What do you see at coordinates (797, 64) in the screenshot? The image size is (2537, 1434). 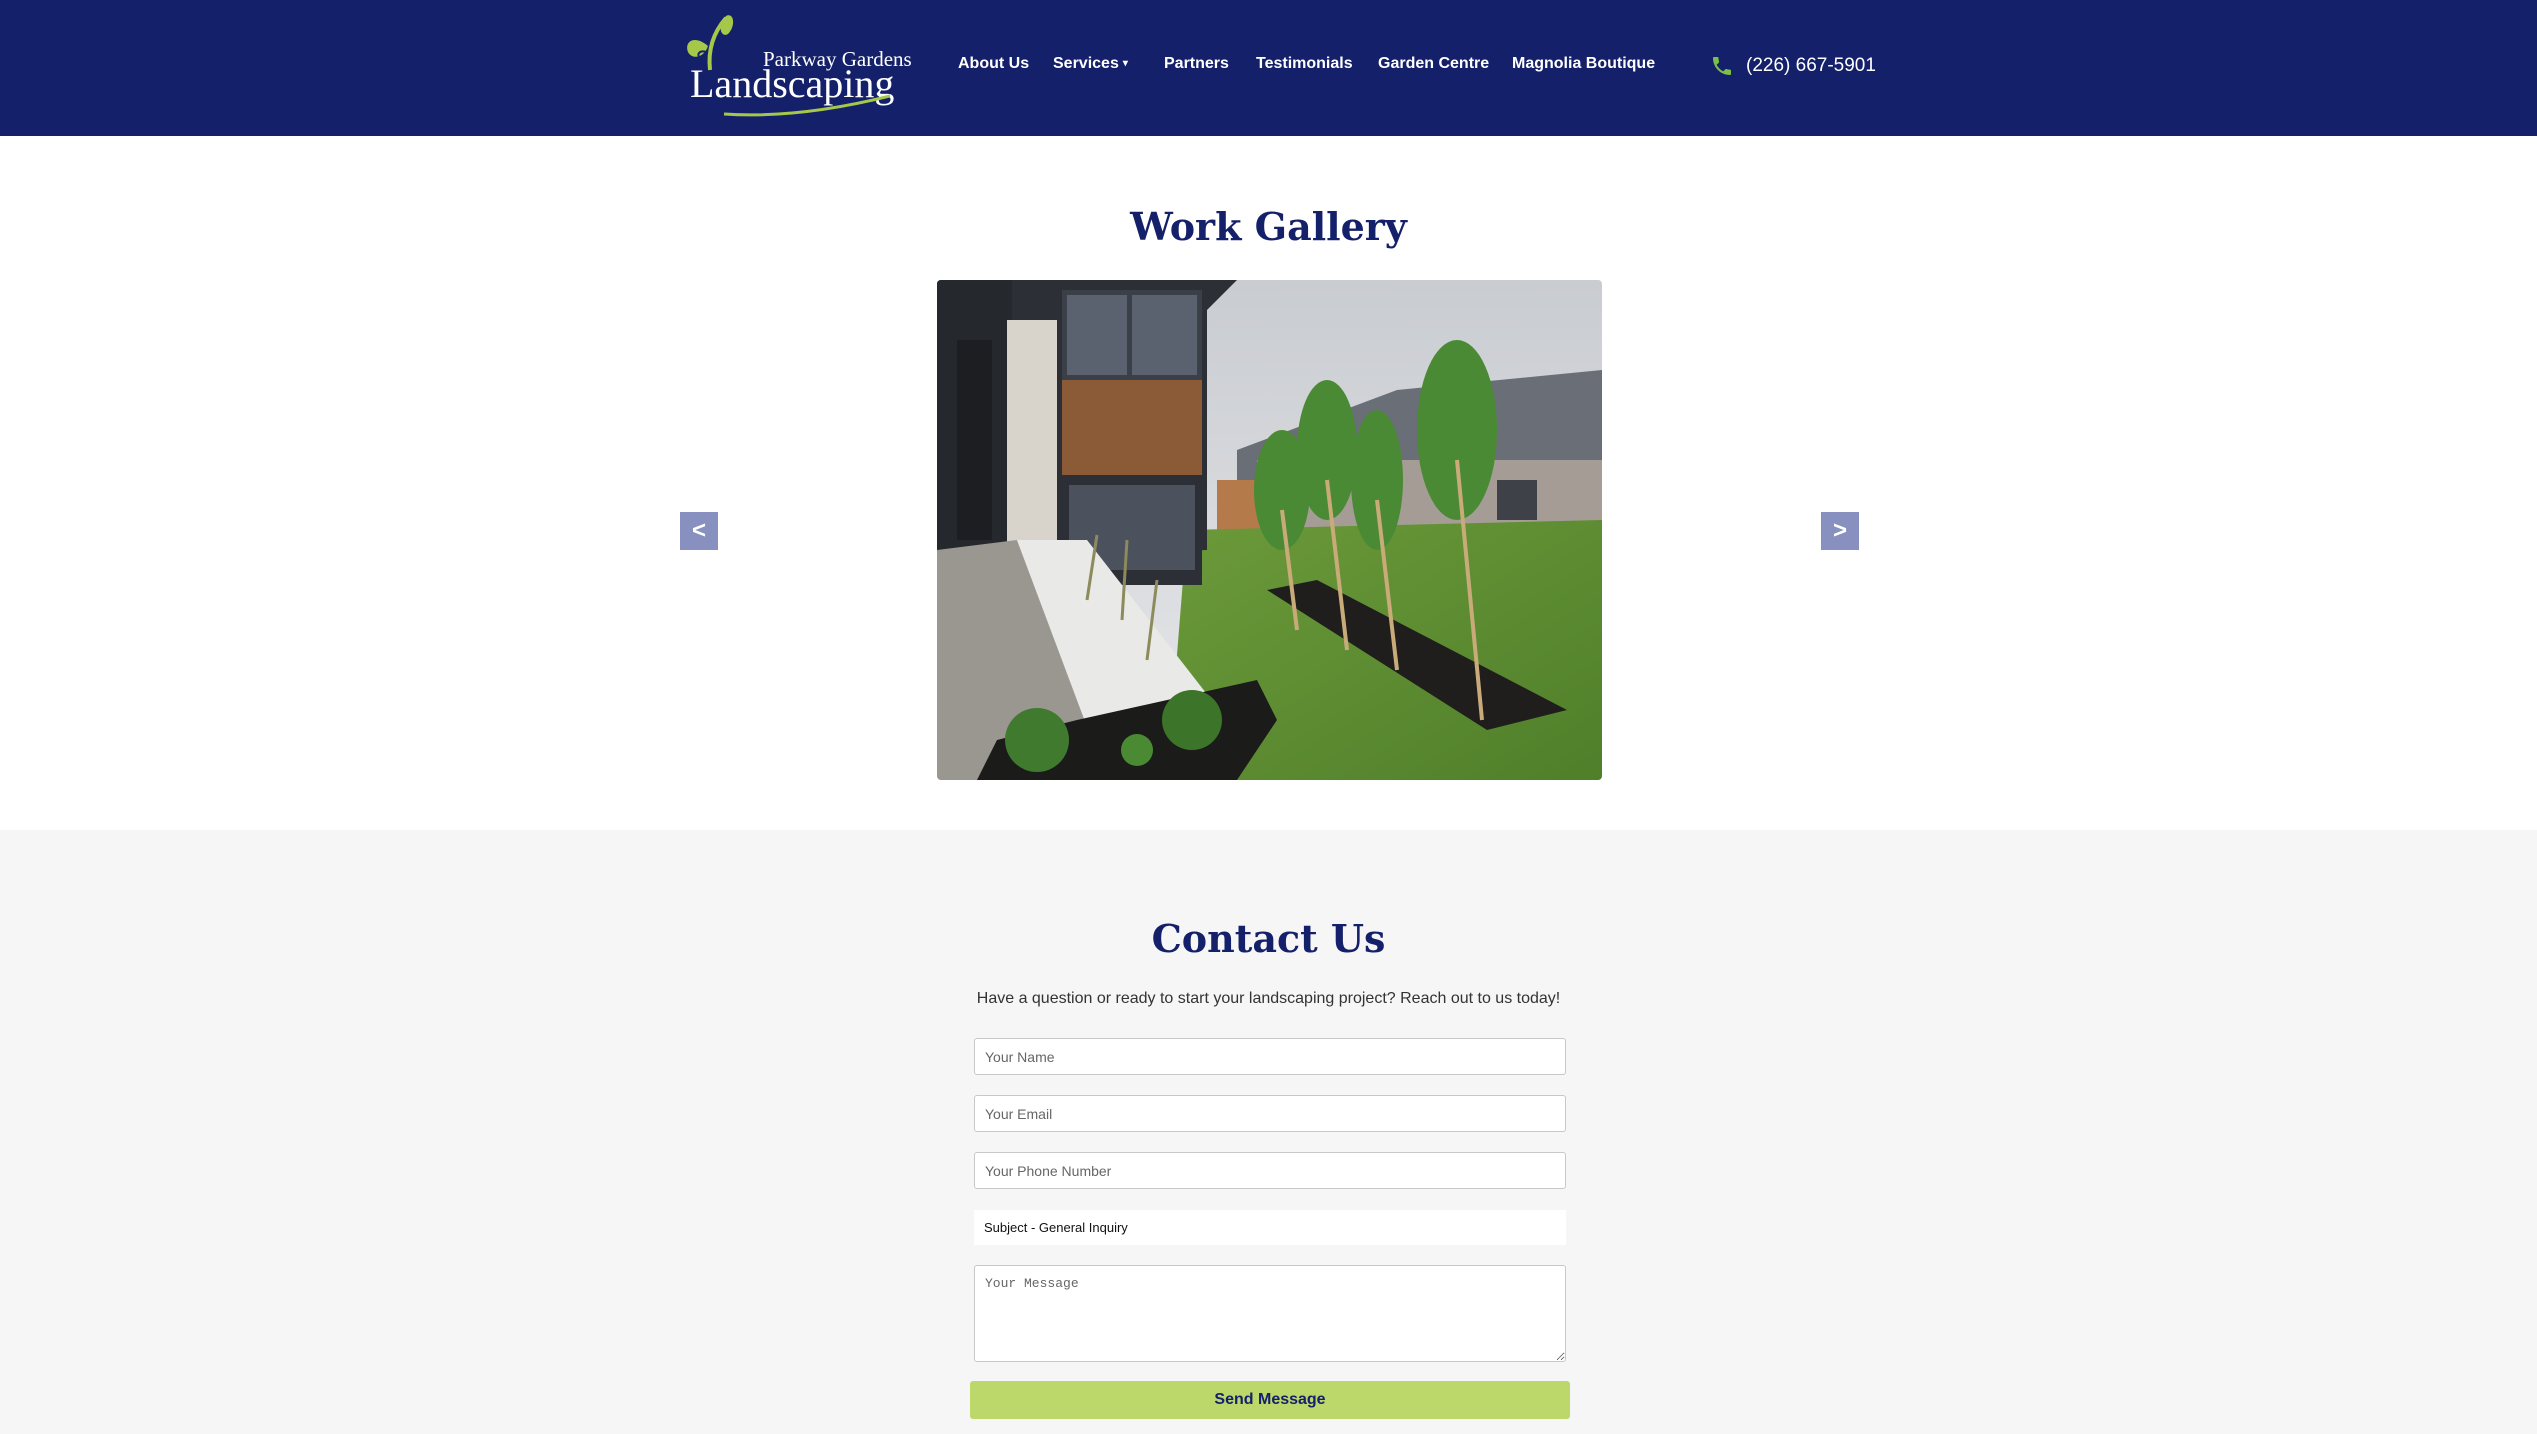 I see `site-logo: Parkway Gardens Landscaping` at bounding box center [797, 64].